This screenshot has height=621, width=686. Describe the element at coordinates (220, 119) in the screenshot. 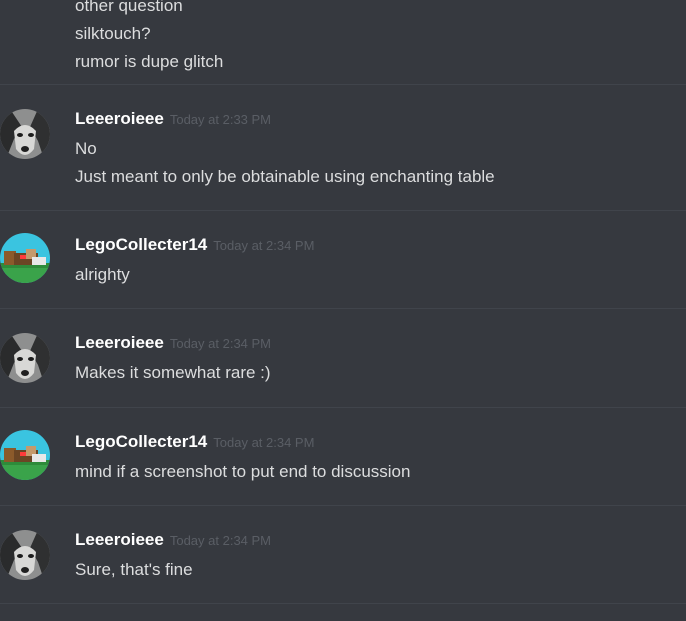

I see `timestamp: Today at 2:33 PM` at that location.